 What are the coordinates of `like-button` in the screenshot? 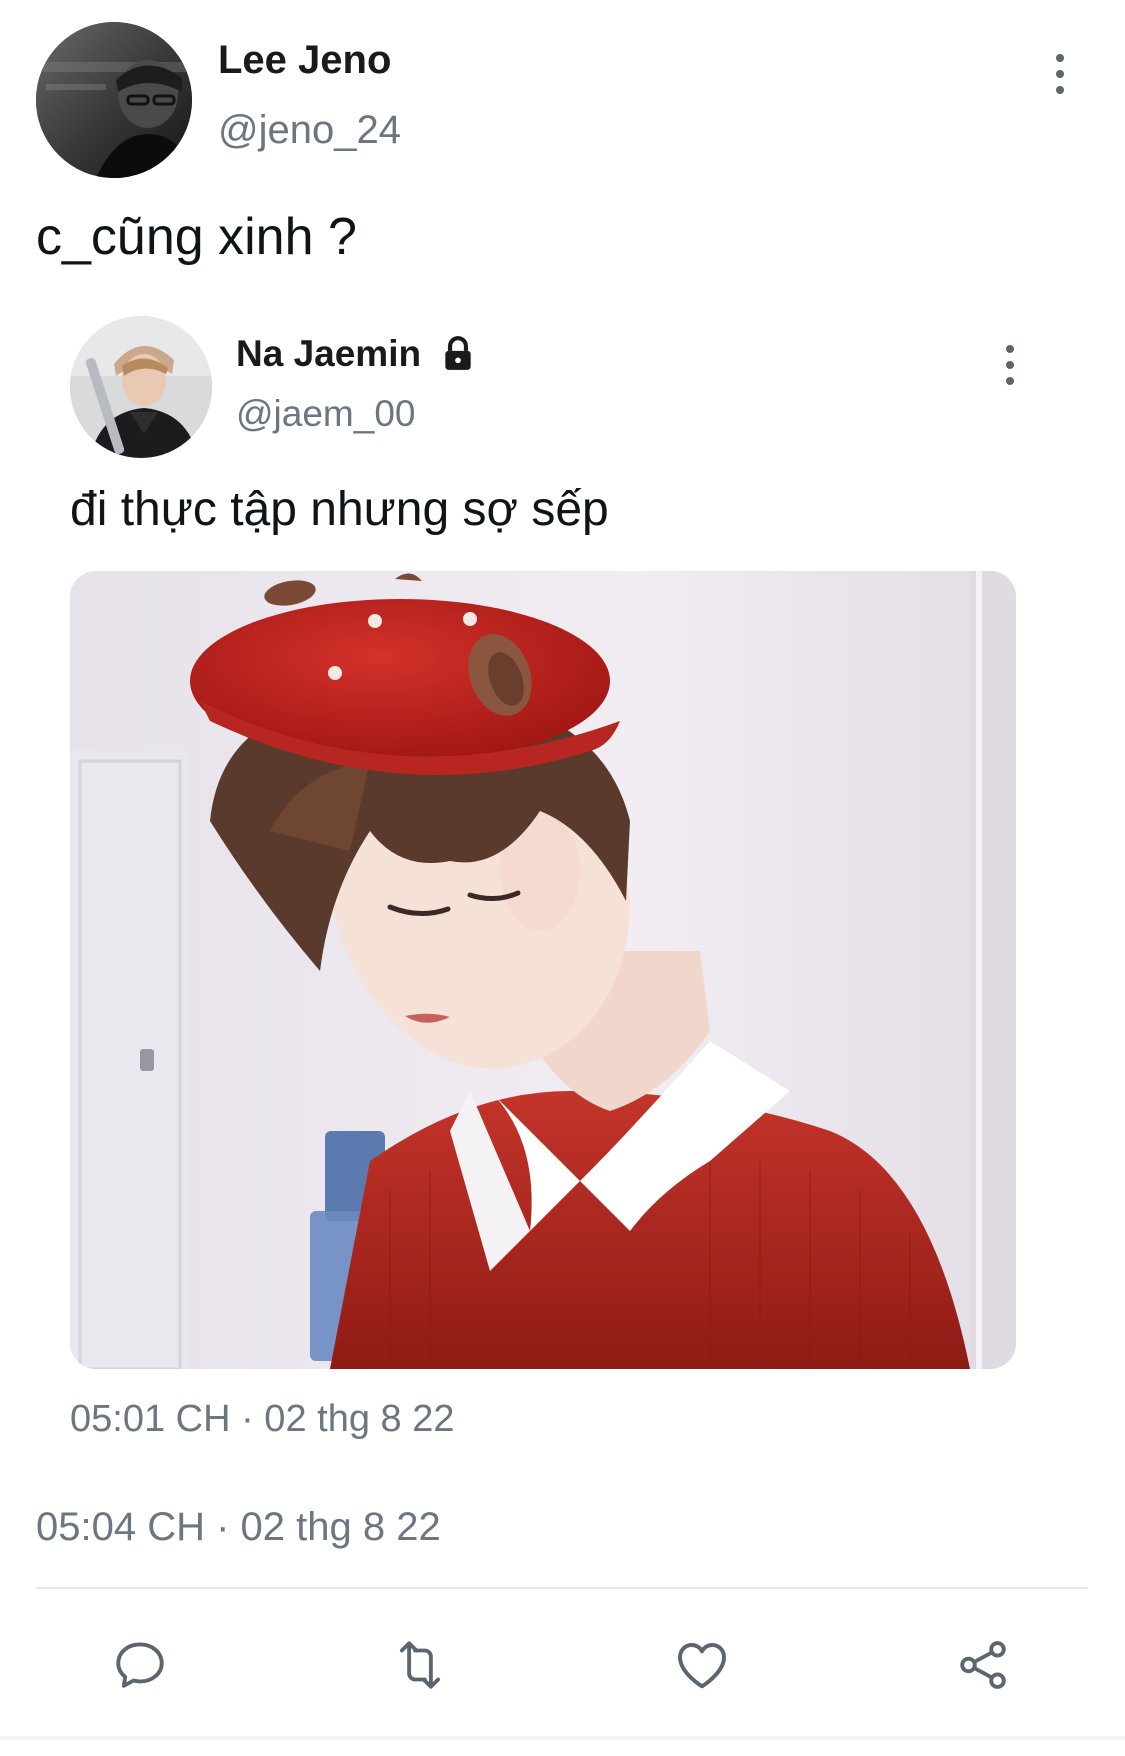 It's located at (702, 1665).